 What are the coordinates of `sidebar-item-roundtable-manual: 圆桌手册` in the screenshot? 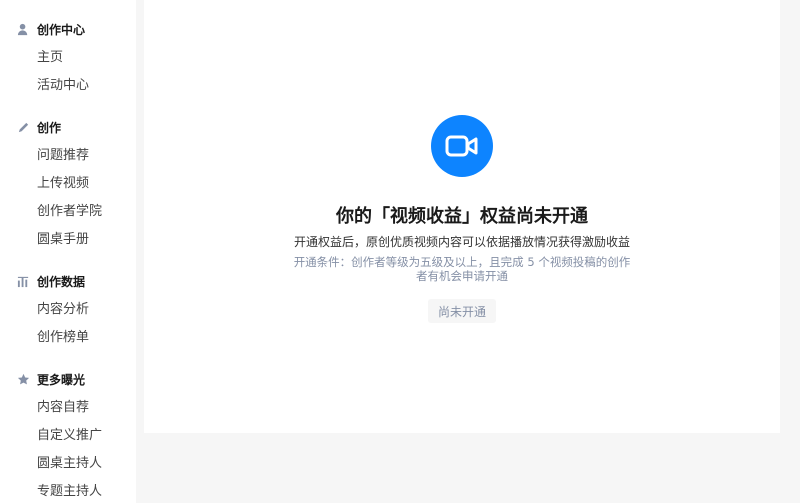 It's located at (63, 240).